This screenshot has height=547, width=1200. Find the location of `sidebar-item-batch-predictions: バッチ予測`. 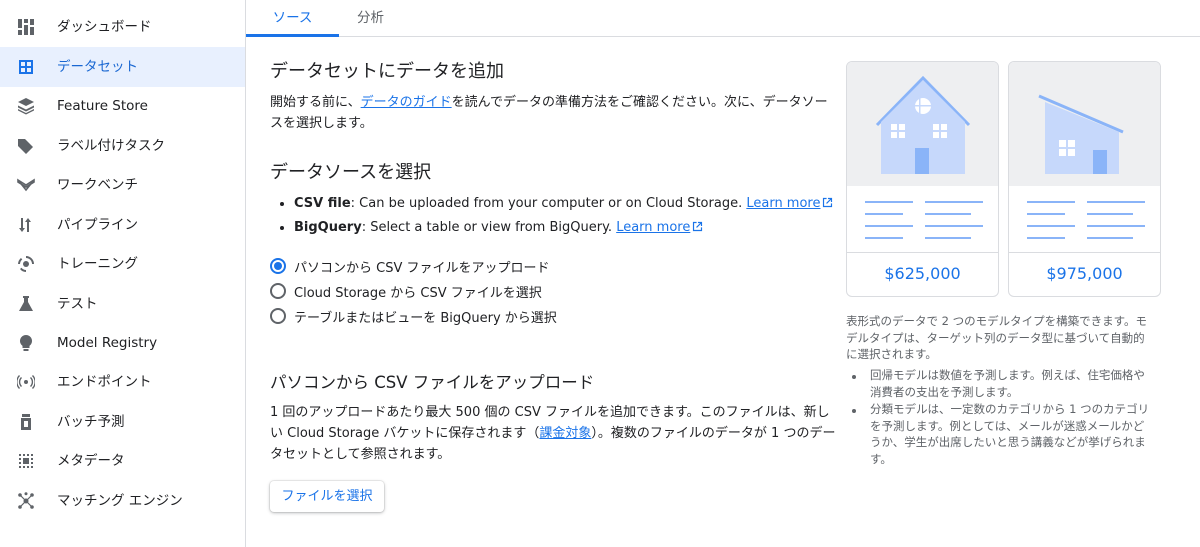

sidebar-item-batch-predictions: バッチ予測 is located at coordinates (122, 422).